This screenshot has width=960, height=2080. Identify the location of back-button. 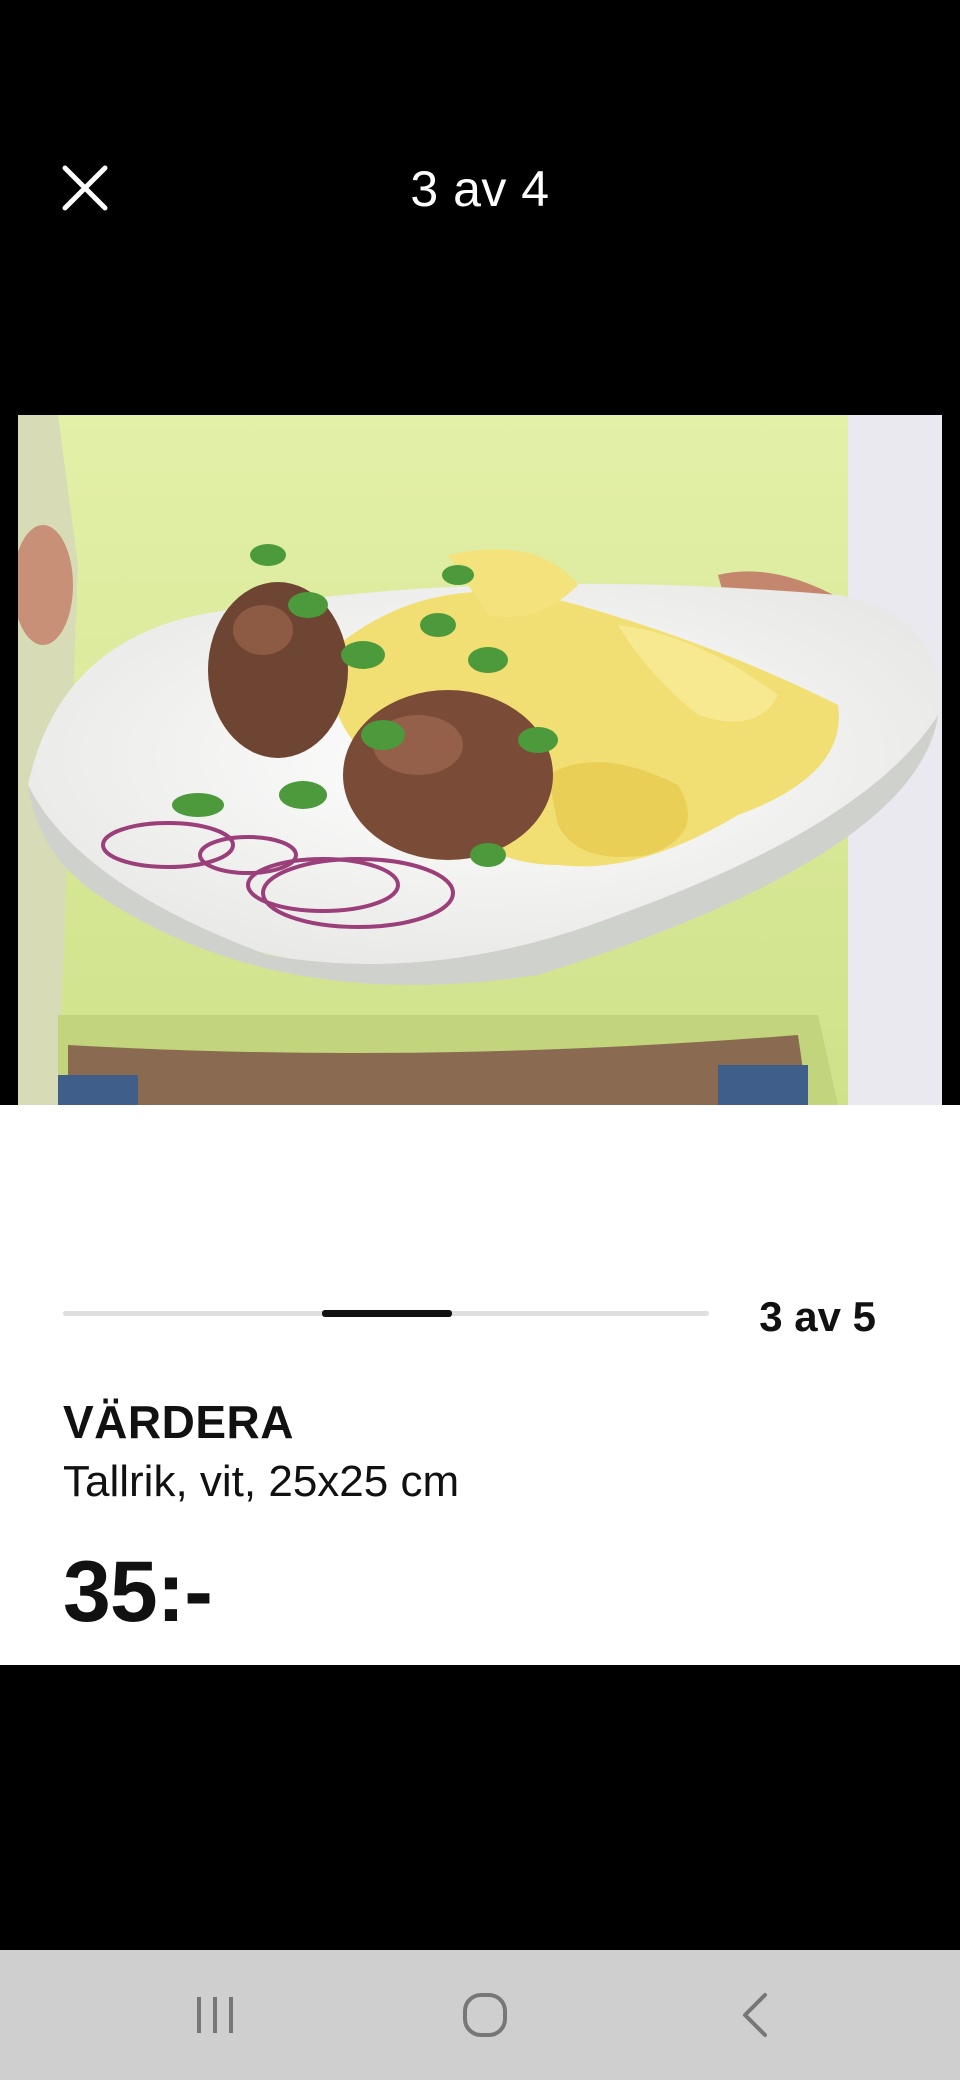
(755, 2015).